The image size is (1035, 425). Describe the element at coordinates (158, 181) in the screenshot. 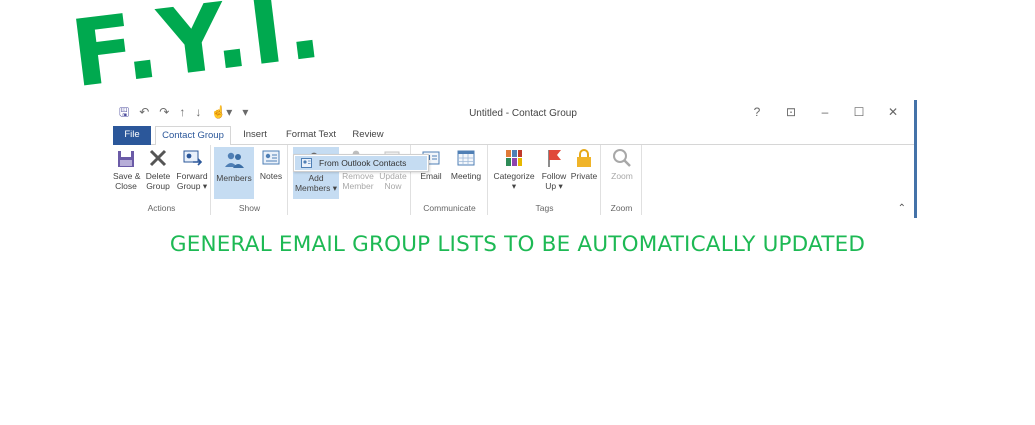

I see `delete-group-label: Delete Group` at that location.